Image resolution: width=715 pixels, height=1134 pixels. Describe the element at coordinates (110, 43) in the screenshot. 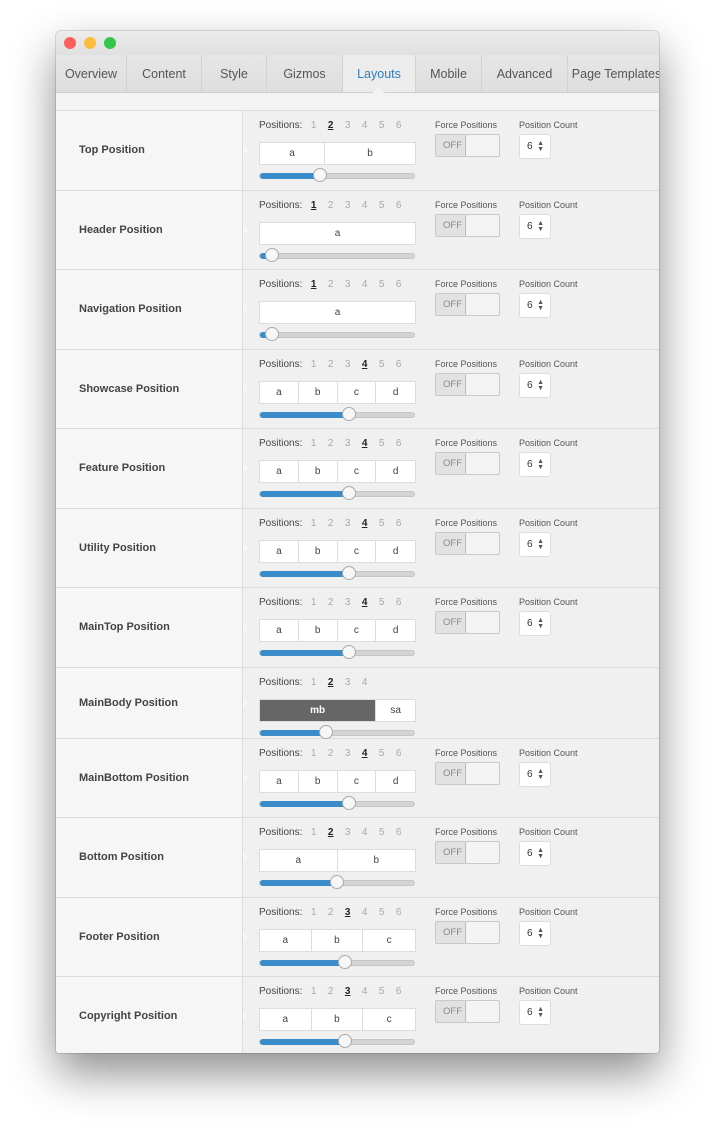

I see `zoom-window-button` at that location.